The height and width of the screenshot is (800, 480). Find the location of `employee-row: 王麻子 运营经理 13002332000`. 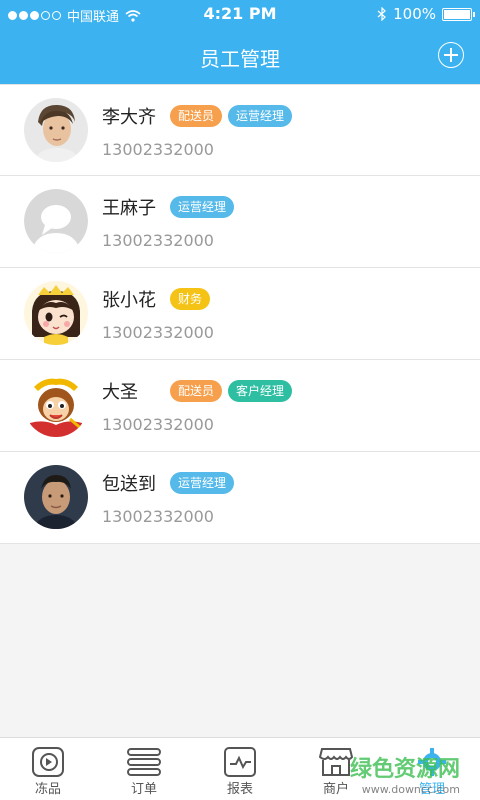

employee-row: 王麻子 运营经理 13002332000 is located at coordinates (240, 222).